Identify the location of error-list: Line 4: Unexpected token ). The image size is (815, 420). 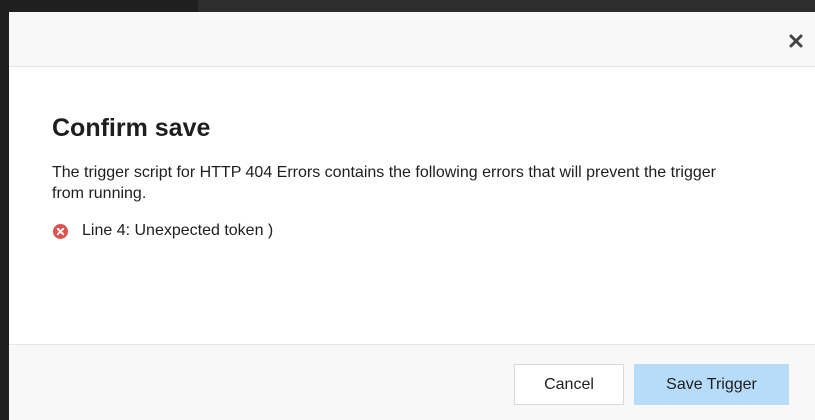
(412, 231).